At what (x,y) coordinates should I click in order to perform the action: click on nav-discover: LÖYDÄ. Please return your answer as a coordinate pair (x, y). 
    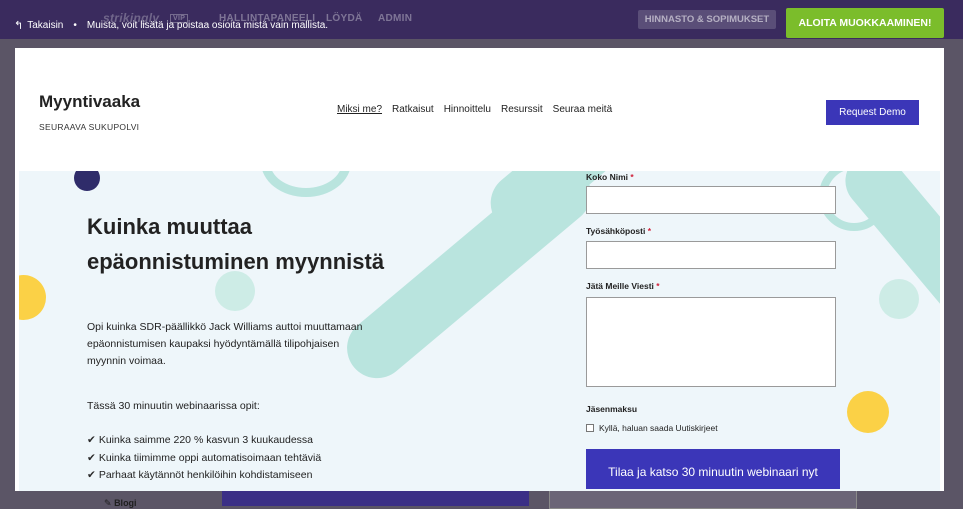
    Looking at the image, I should click on (344, 18).